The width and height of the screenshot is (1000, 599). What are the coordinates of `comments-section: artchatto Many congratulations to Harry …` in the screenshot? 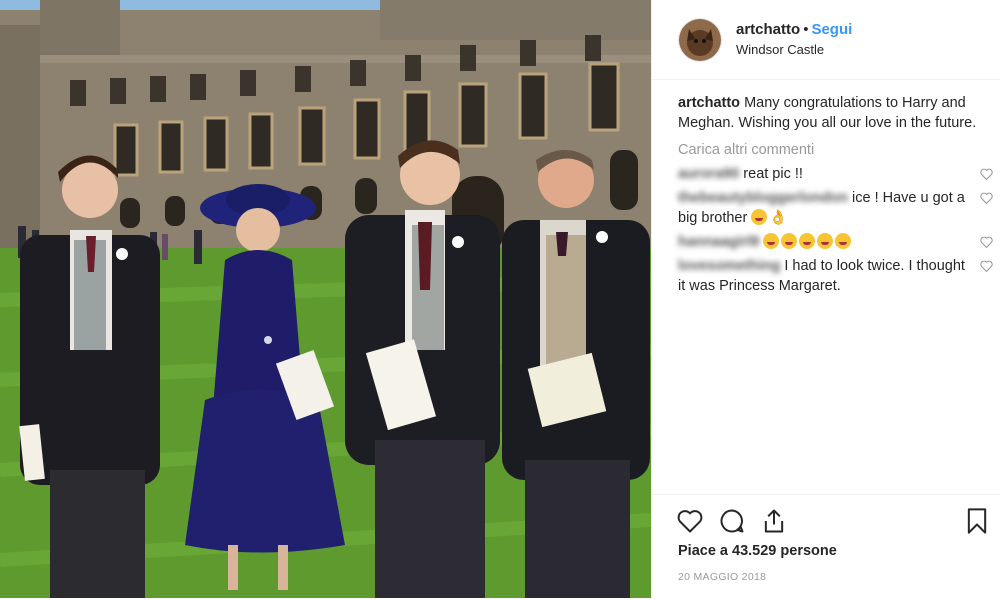 It's located at (835, 196).